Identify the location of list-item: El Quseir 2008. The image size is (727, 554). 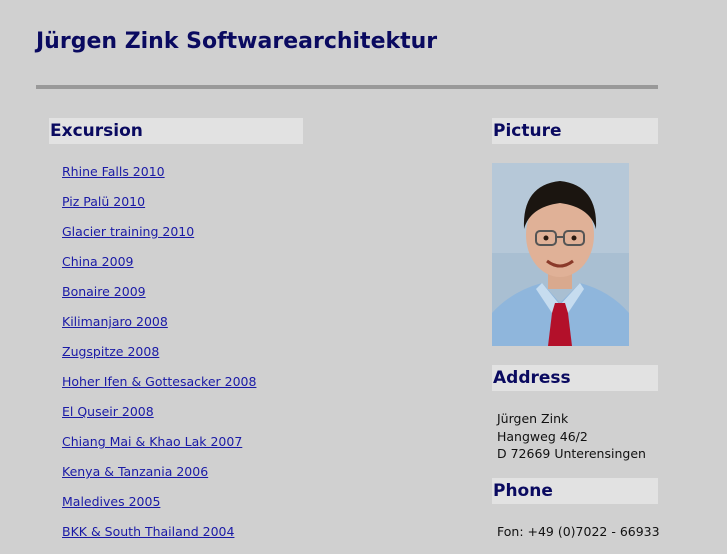
(159, 419).